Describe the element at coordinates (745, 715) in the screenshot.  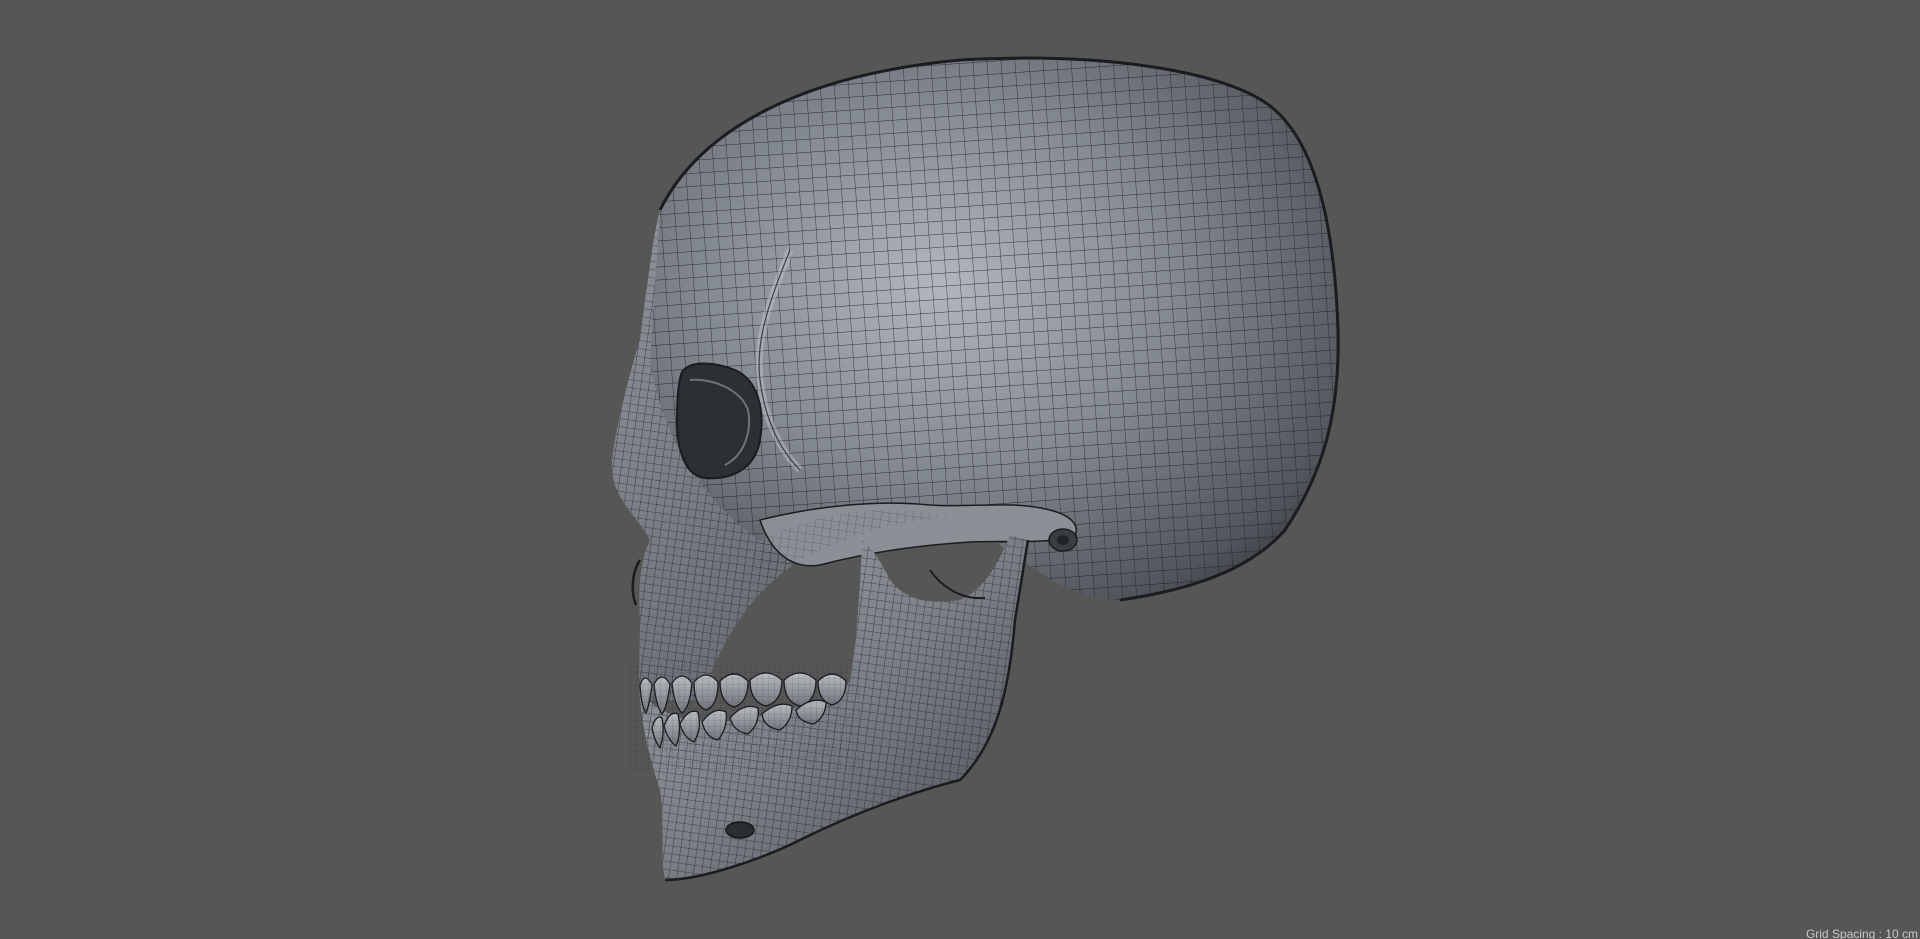
I see `teeth` at that location.